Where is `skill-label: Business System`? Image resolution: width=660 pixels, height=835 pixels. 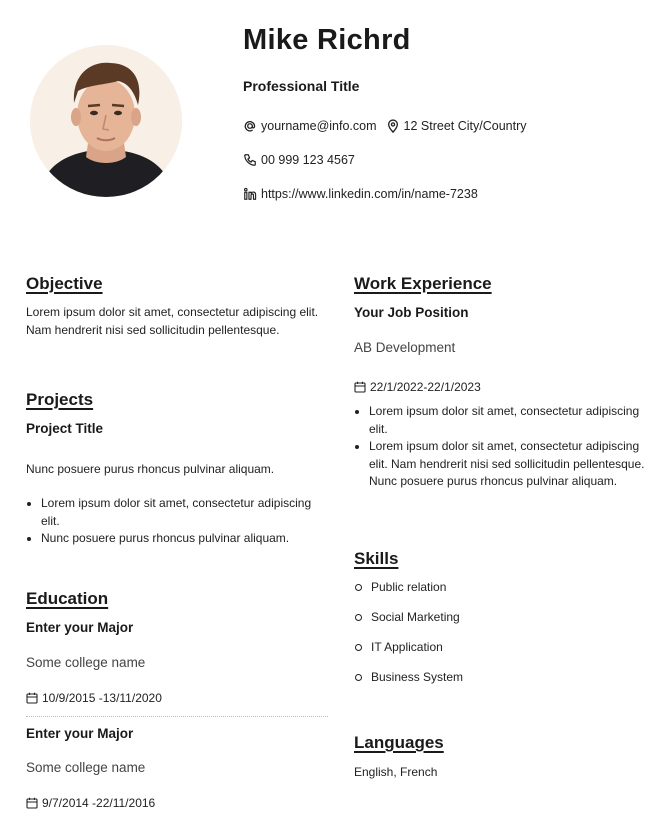
skill-label: Business System is located at coordinates (417, 677).